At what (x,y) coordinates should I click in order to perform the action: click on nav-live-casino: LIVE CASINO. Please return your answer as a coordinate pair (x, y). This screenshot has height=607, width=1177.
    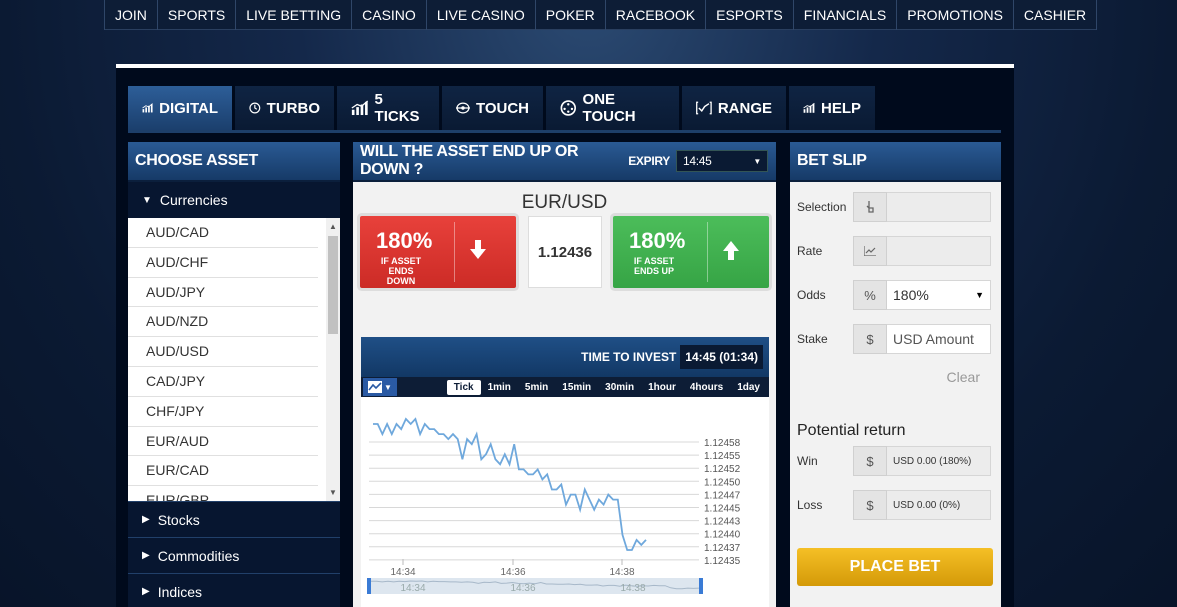
    Looking at the image, I should click on (480, 15).